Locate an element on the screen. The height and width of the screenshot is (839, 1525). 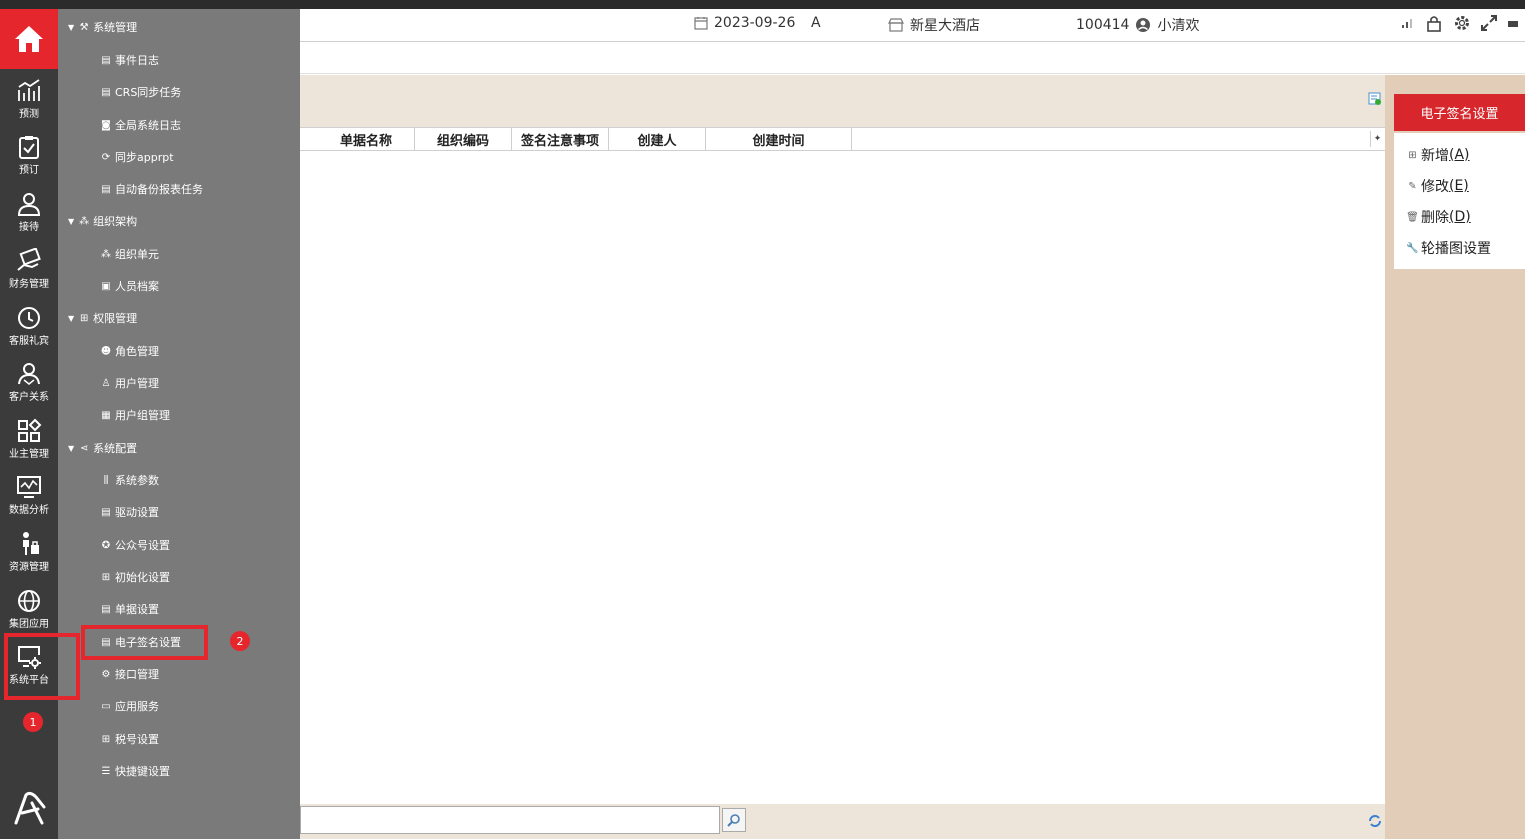
rail-item-reception: 接待 is located at coordinates (29, 212).